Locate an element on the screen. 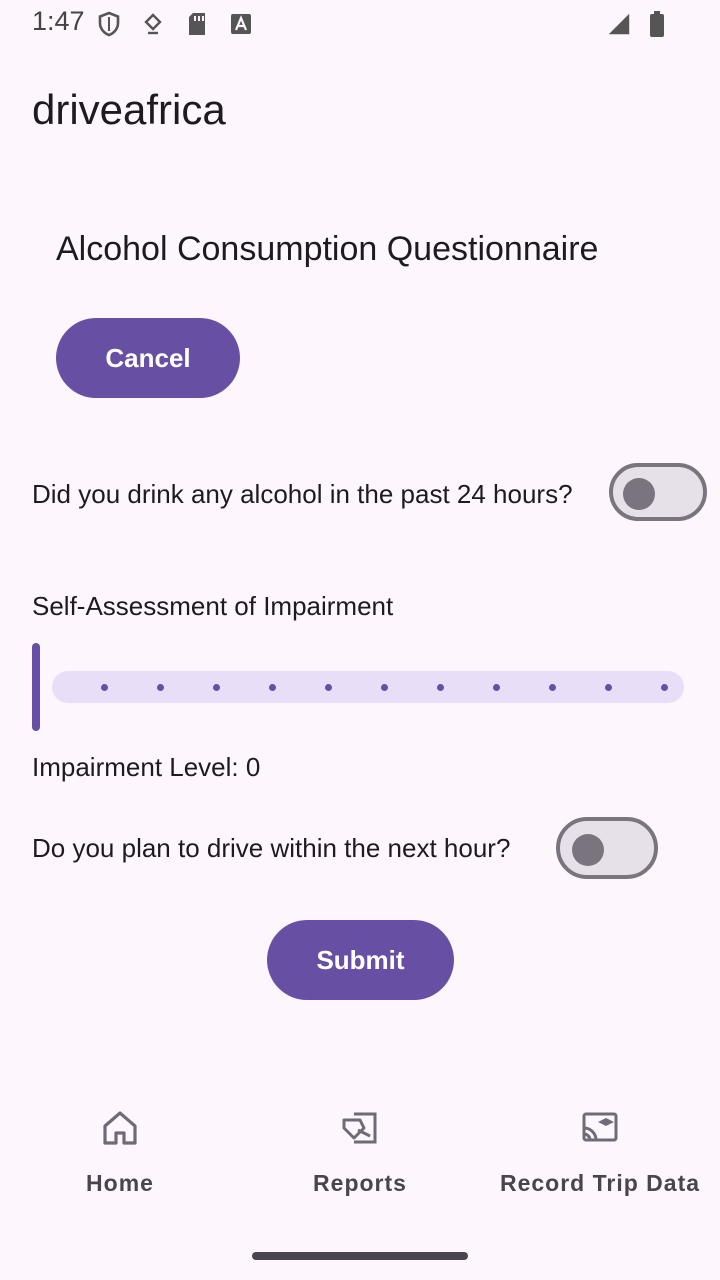 The image size is (720, 1280). drink-alcohol-switch is located at coordinates (658, 492).